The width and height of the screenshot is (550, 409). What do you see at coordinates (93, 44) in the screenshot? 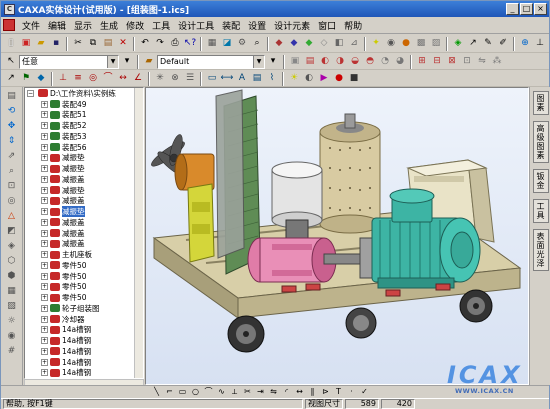
I see `copy-icon: ⧉` at bounding box center [93, 44].